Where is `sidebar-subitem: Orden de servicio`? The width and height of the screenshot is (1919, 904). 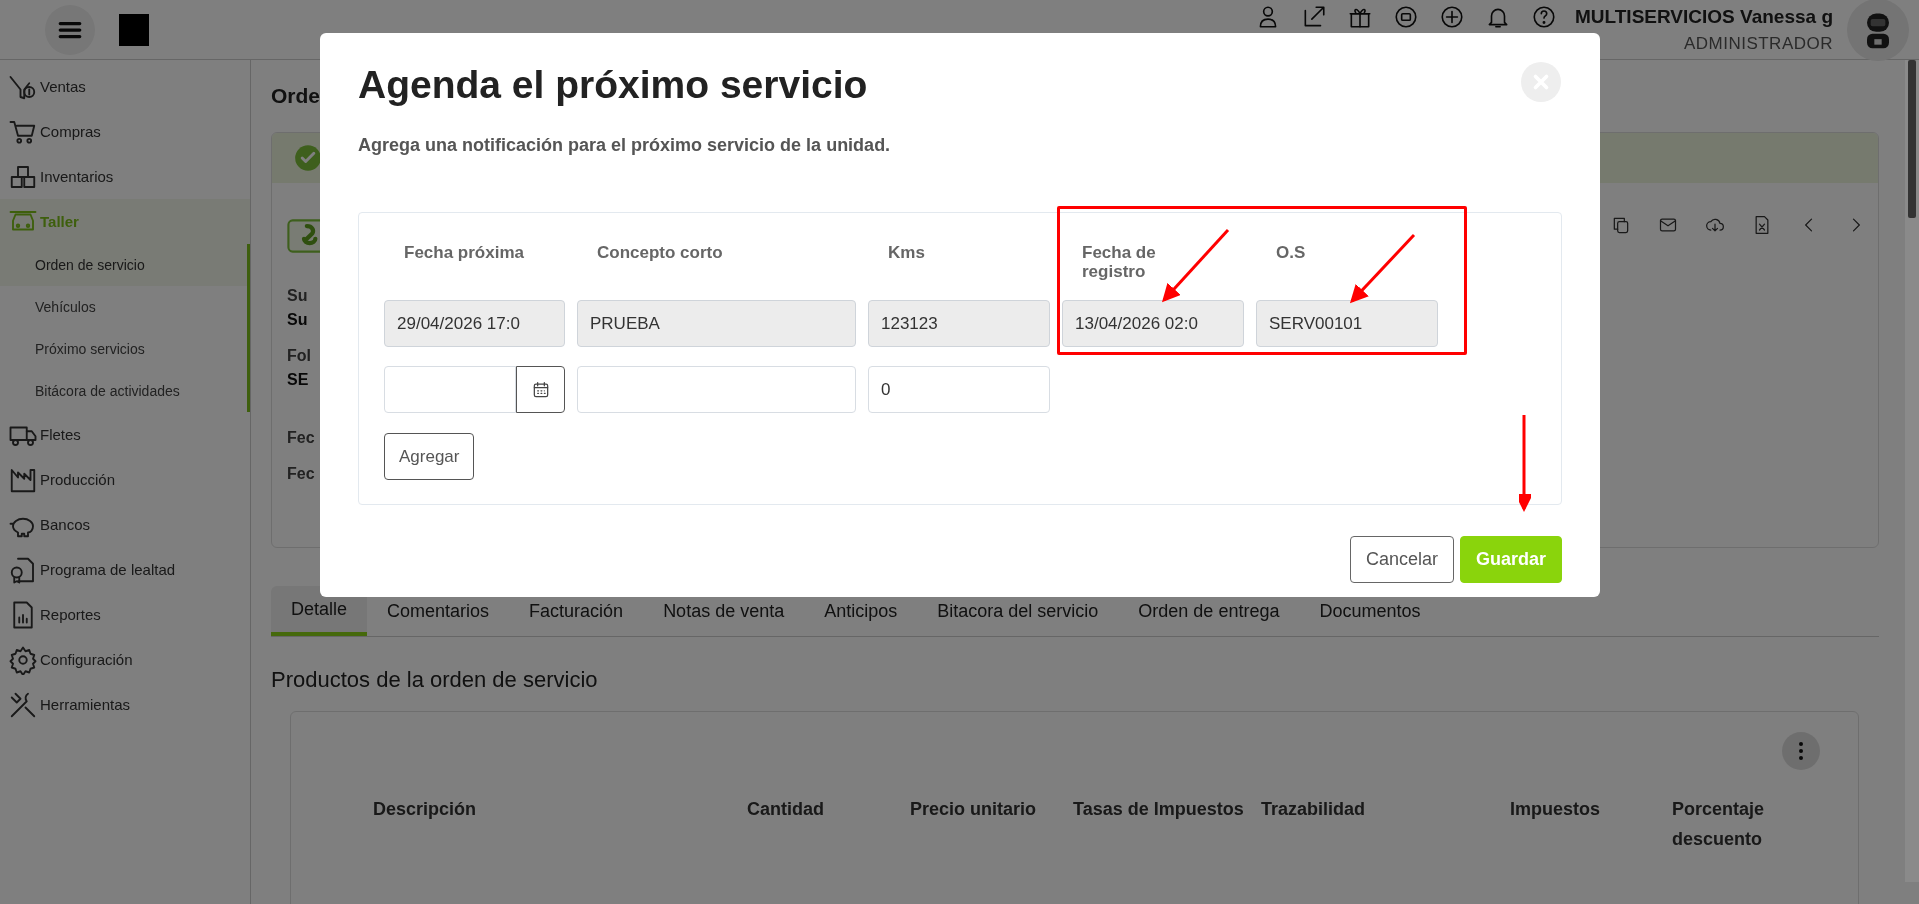 sidebar-subitem: Orden de servicio is located at coordinates (123, 265).